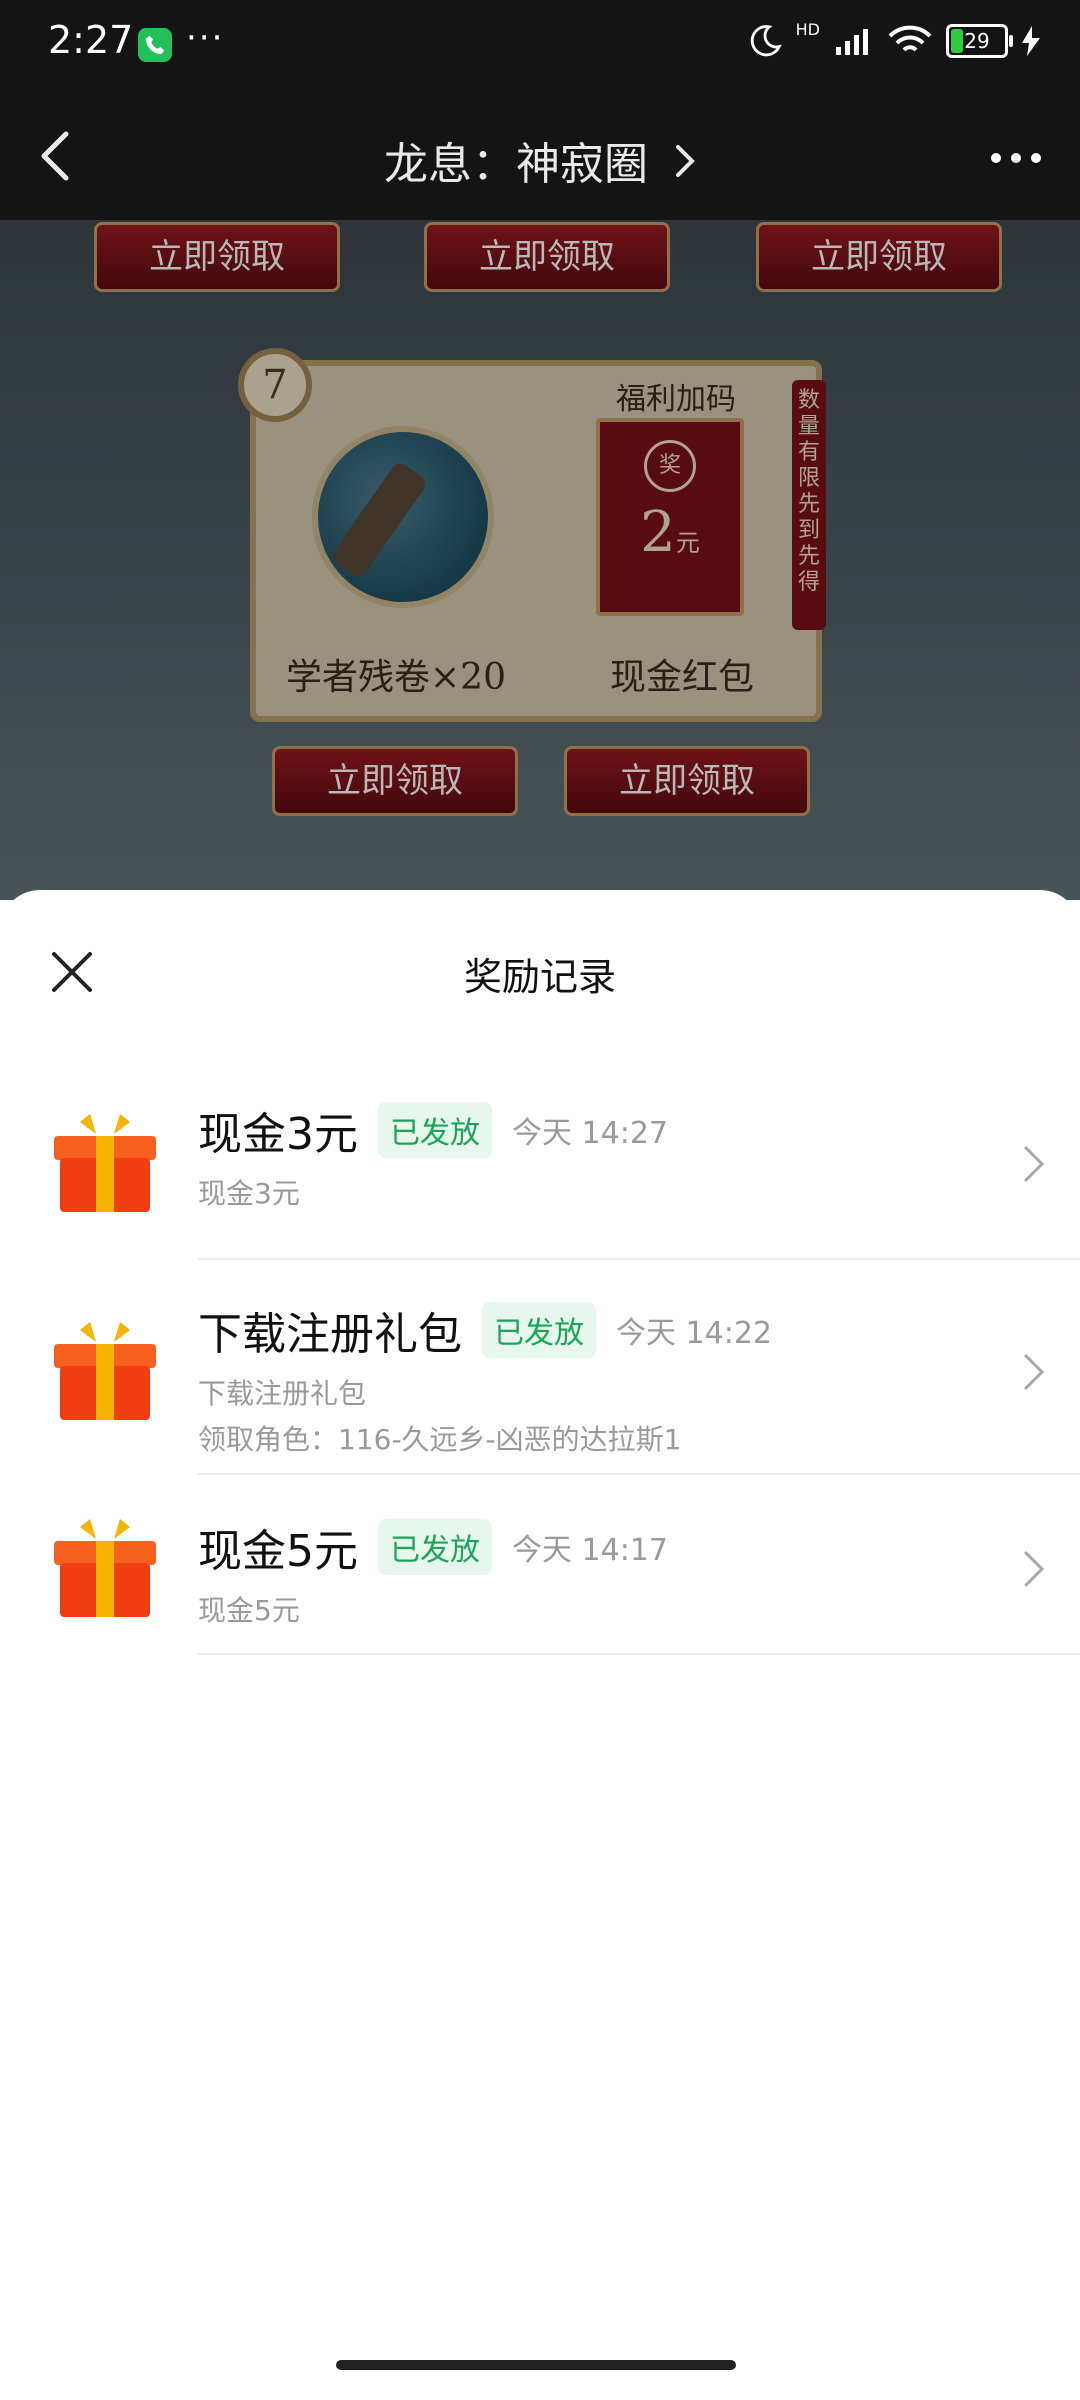 This screenshot has width=1080, height=2400. I want to click on home-indicator, so click(536, 2365).